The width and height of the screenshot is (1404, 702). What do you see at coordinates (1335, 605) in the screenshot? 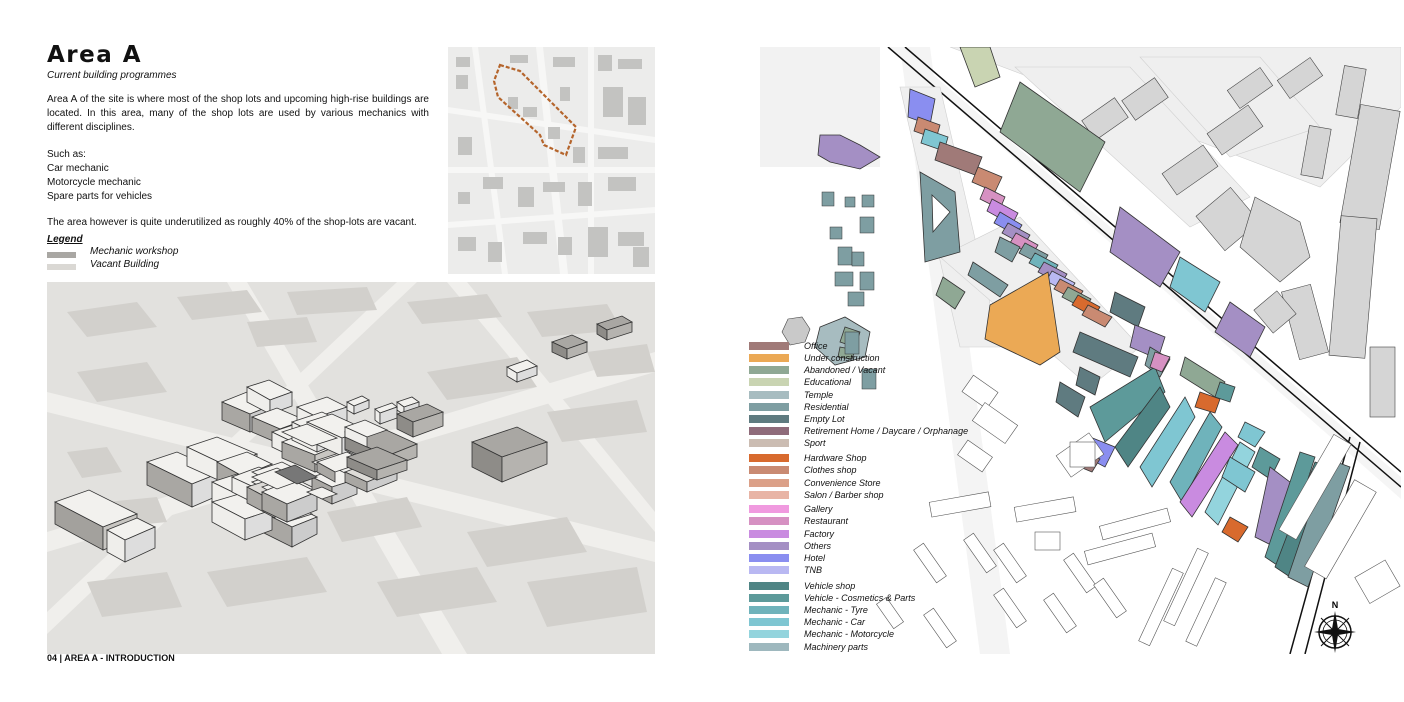
I see `north-label: N` at bounding box center [1335, 605].